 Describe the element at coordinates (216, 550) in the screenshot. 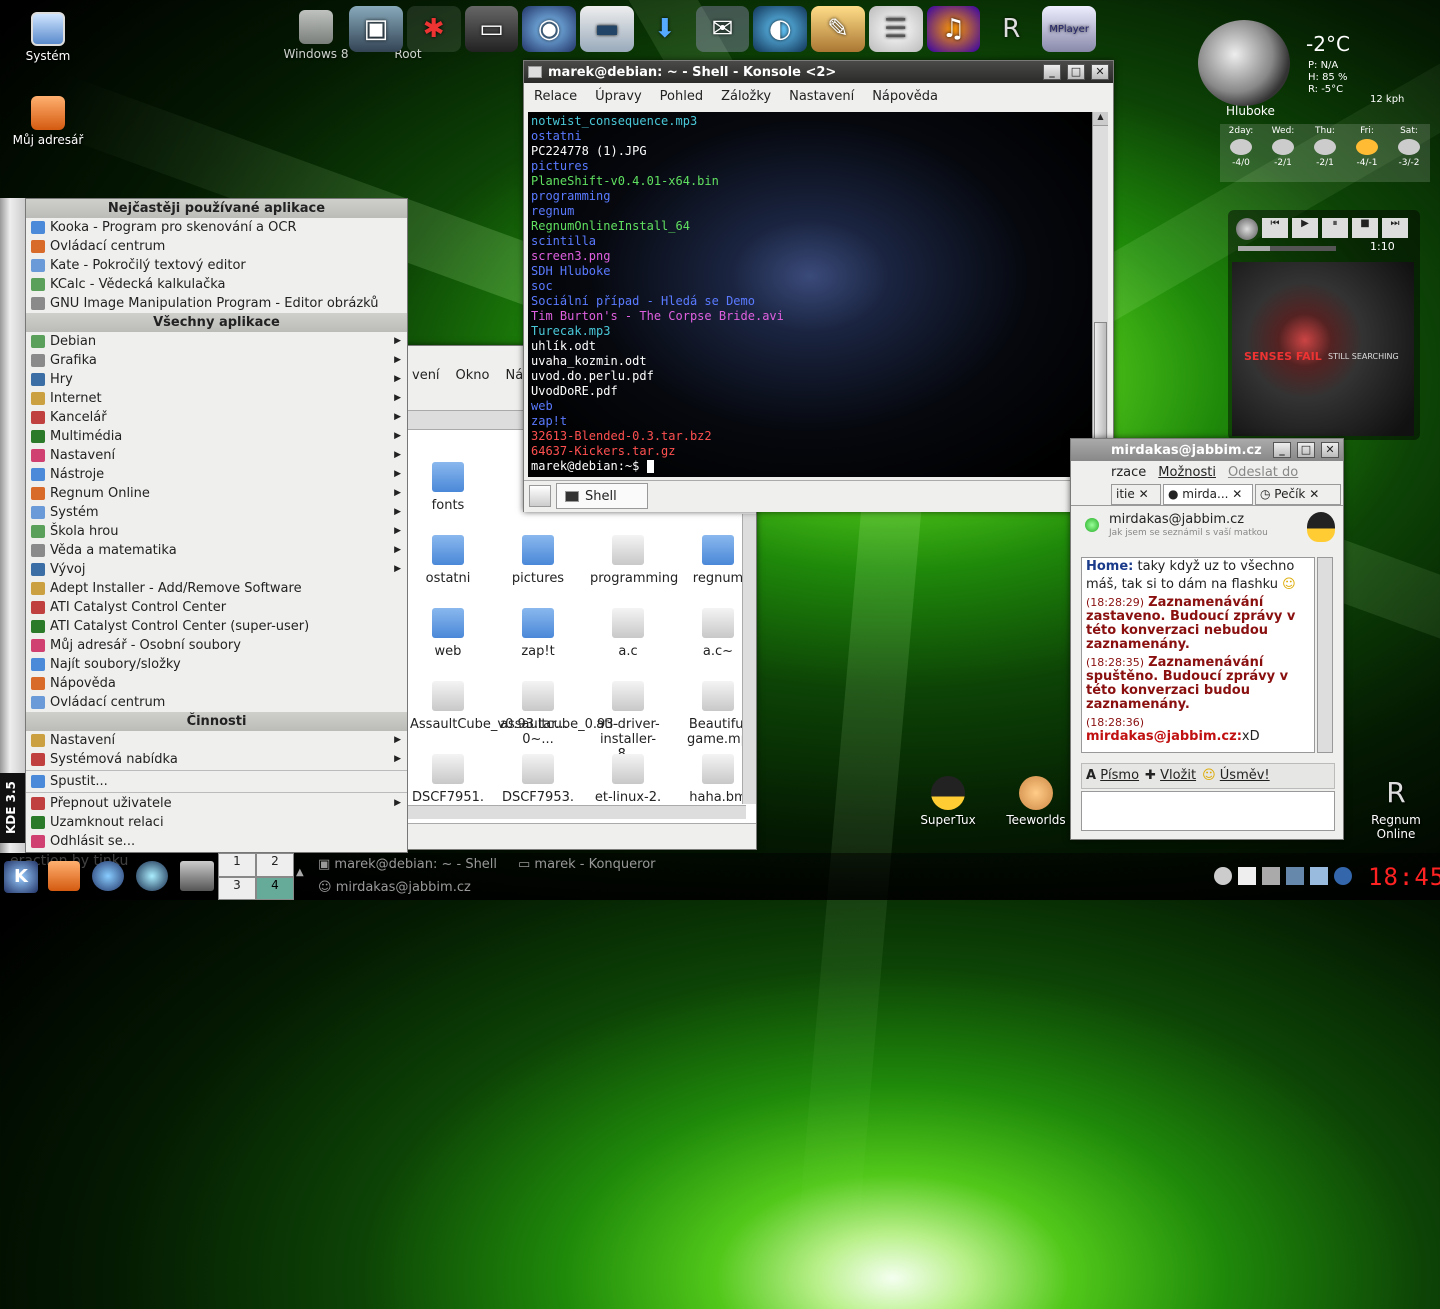

I see `kmenu-item: Věda a matematika ▶` at that location.